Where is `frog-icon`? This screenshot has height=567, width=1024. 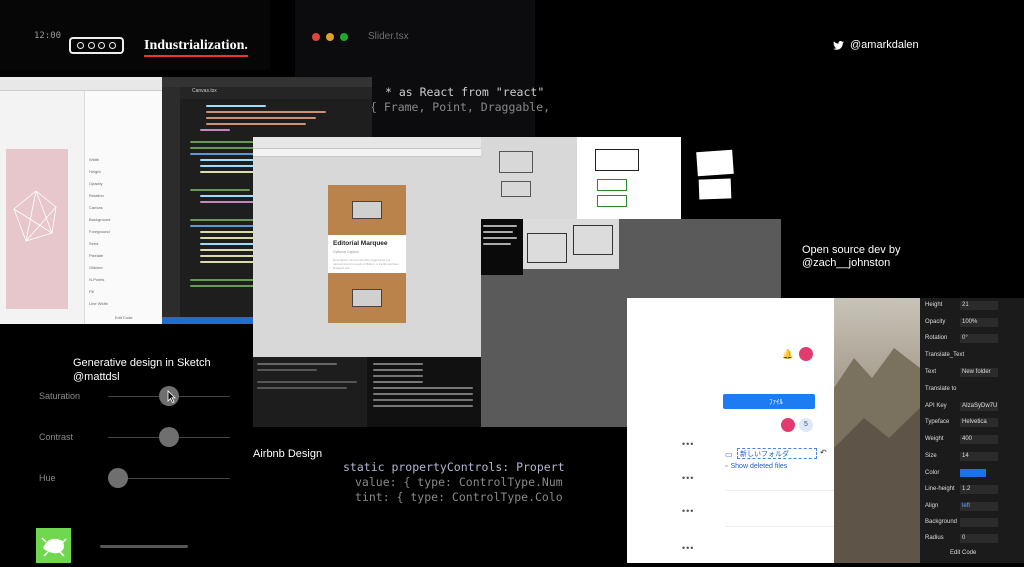
frog-icon is located at coordinates (54, 547).